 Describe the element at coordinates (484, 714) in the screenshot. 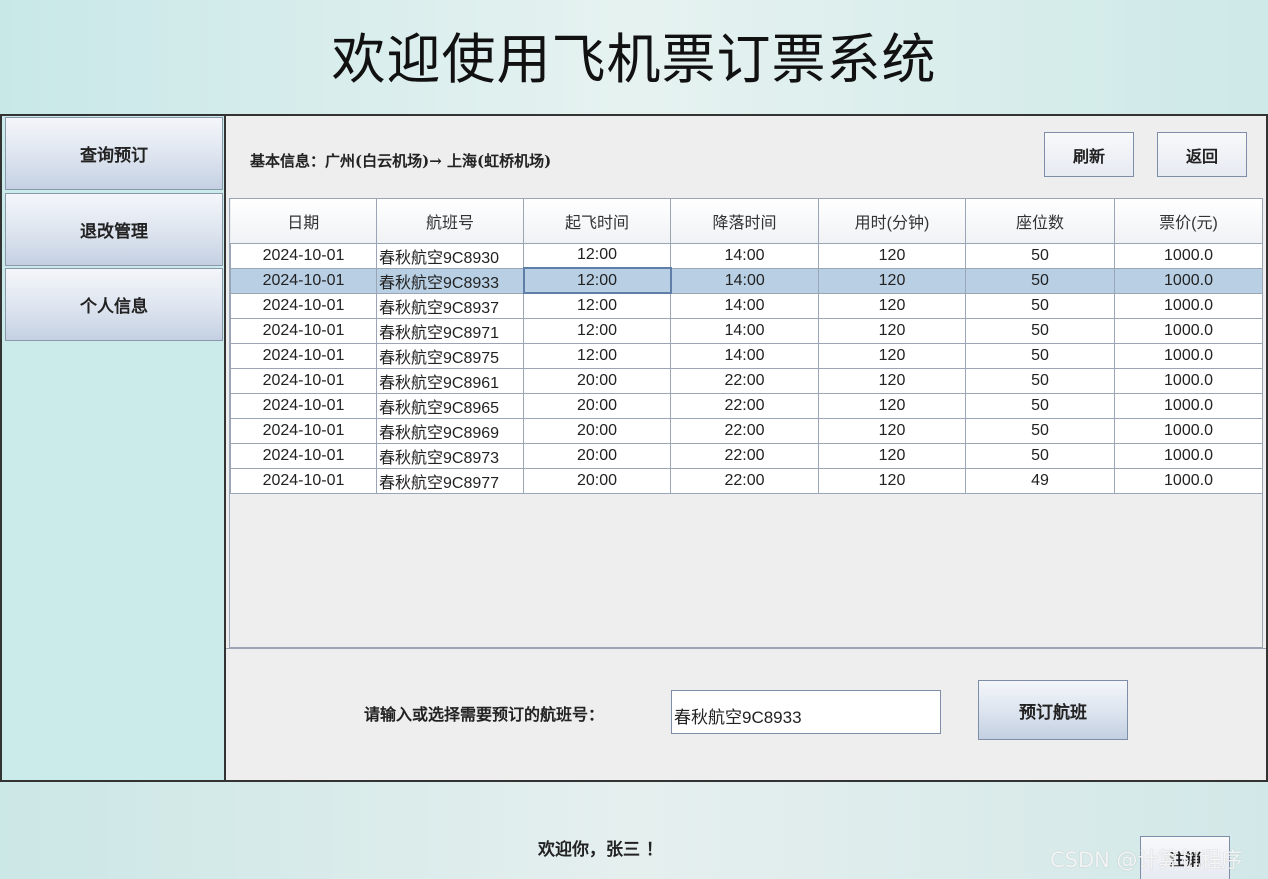

I see `flight-number-label: 请输入或选择需要预订的航班号：` at that location.